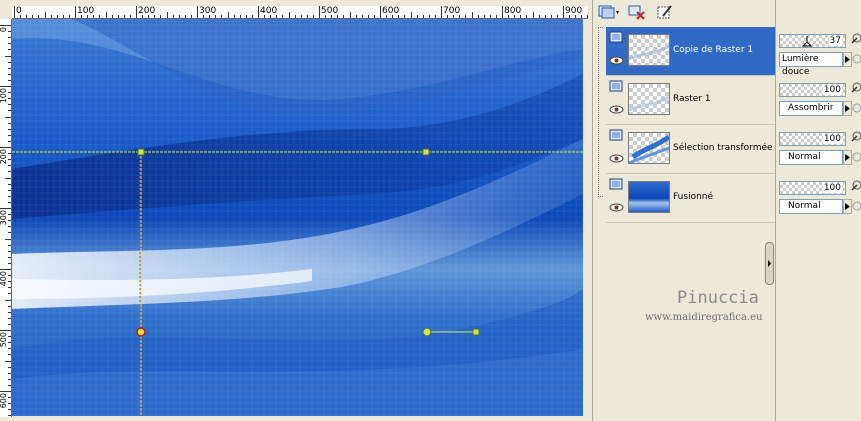  Describe the element at coordinates (807, 41) in the screenshot. I see `slider-thumb-icon` at that location.